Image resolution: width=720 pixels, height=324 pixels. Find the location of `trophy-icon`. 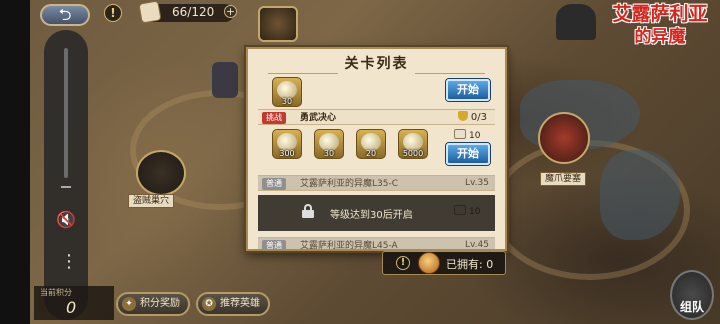

trophy-icon is located at coordinates (462, 116).